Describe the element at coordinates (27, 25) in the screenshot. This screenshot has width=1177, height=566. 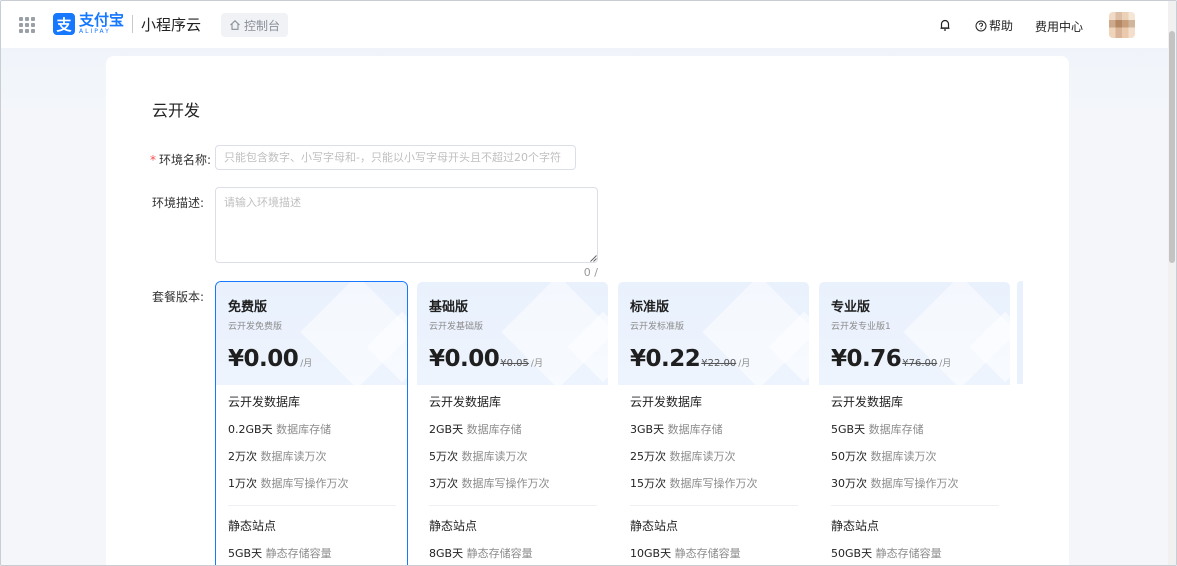
I see `app-grid-icon` at that location.